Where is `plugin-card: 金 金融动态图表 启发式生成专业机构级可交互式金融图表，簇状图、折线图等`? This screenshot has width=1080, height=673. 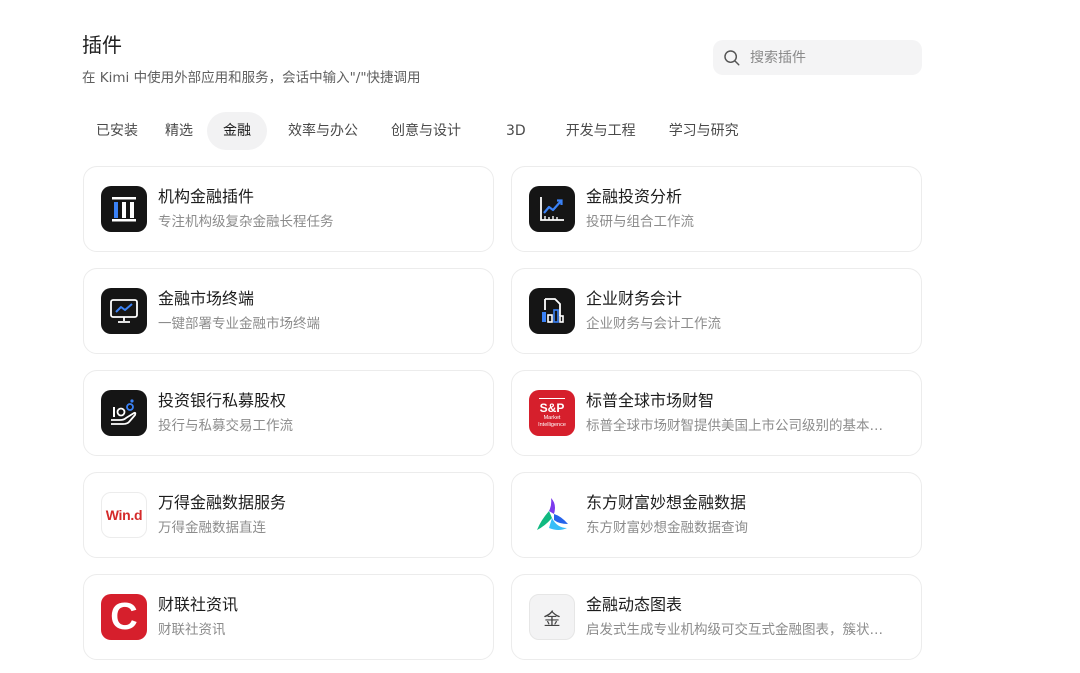
plugin-card: 金 金融动态图表 启发式生成专业机构级可交互式金融图表，簇状图、折线图等 is located at coordinates (716, 617).